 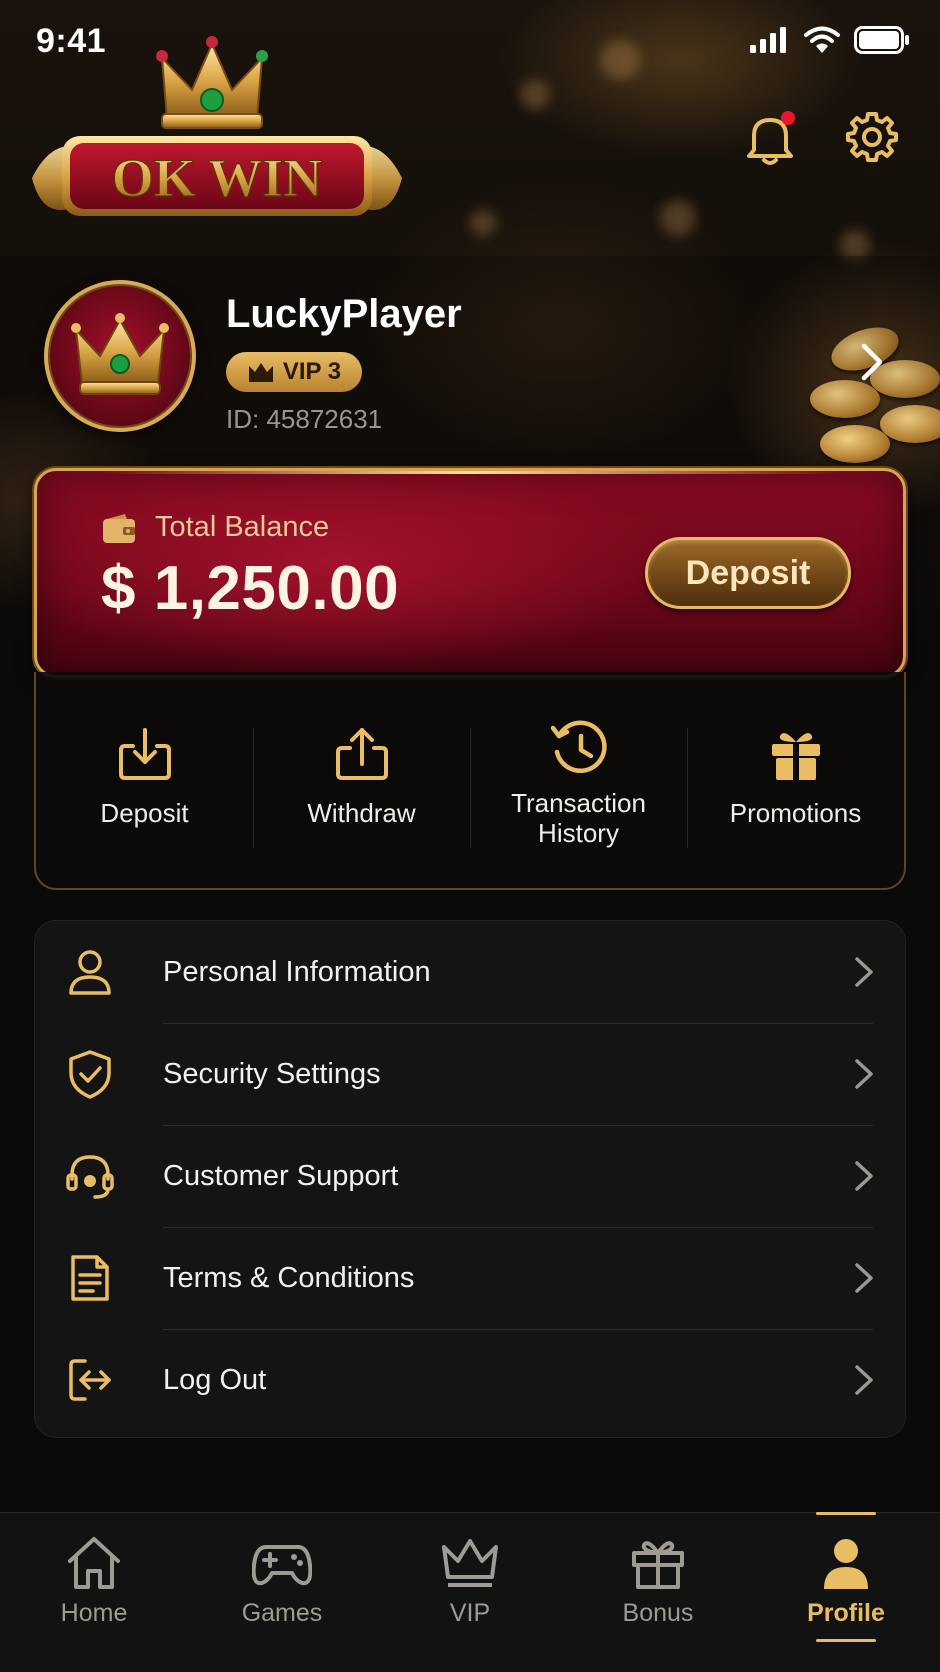 What do you see at coordinates (748, 573) in the screenshot?
I see `deposit-button: Deposit` at bounding box center [748, 573].